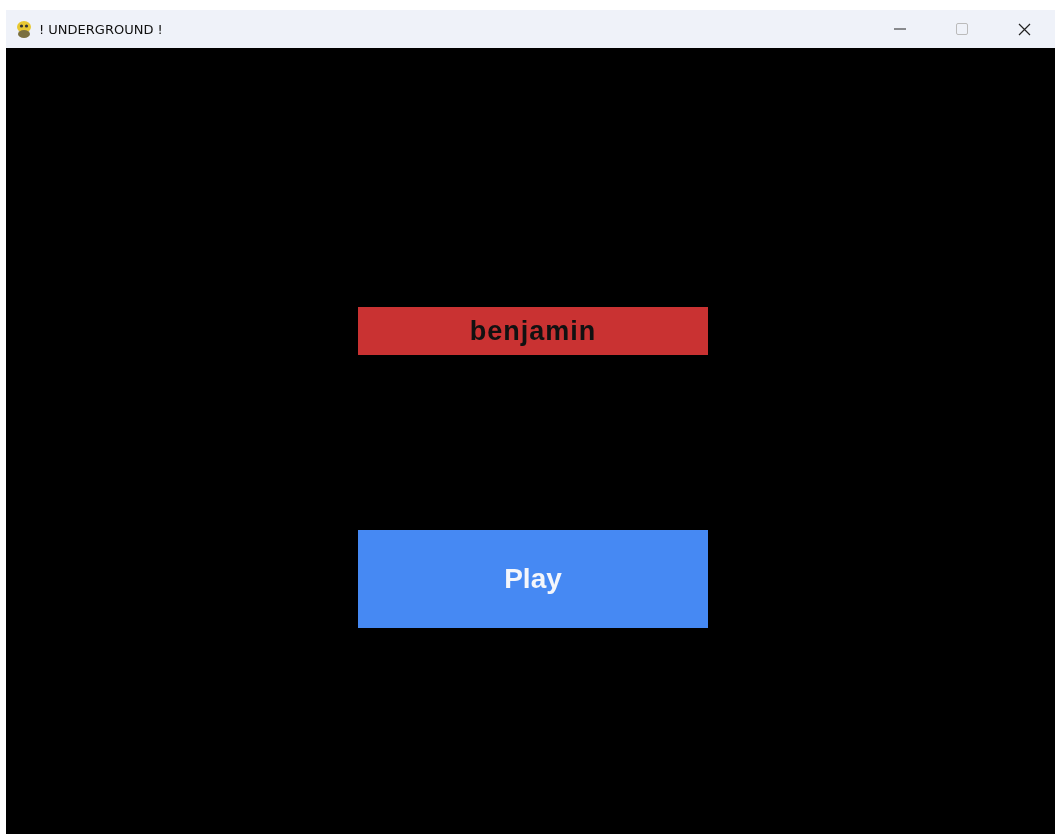 This screenshot has height=834, width=1055. Describe the element at coordinates (101, 29) in the screenshot. I see `window-title: ! UNDERGROUND !` at that location.